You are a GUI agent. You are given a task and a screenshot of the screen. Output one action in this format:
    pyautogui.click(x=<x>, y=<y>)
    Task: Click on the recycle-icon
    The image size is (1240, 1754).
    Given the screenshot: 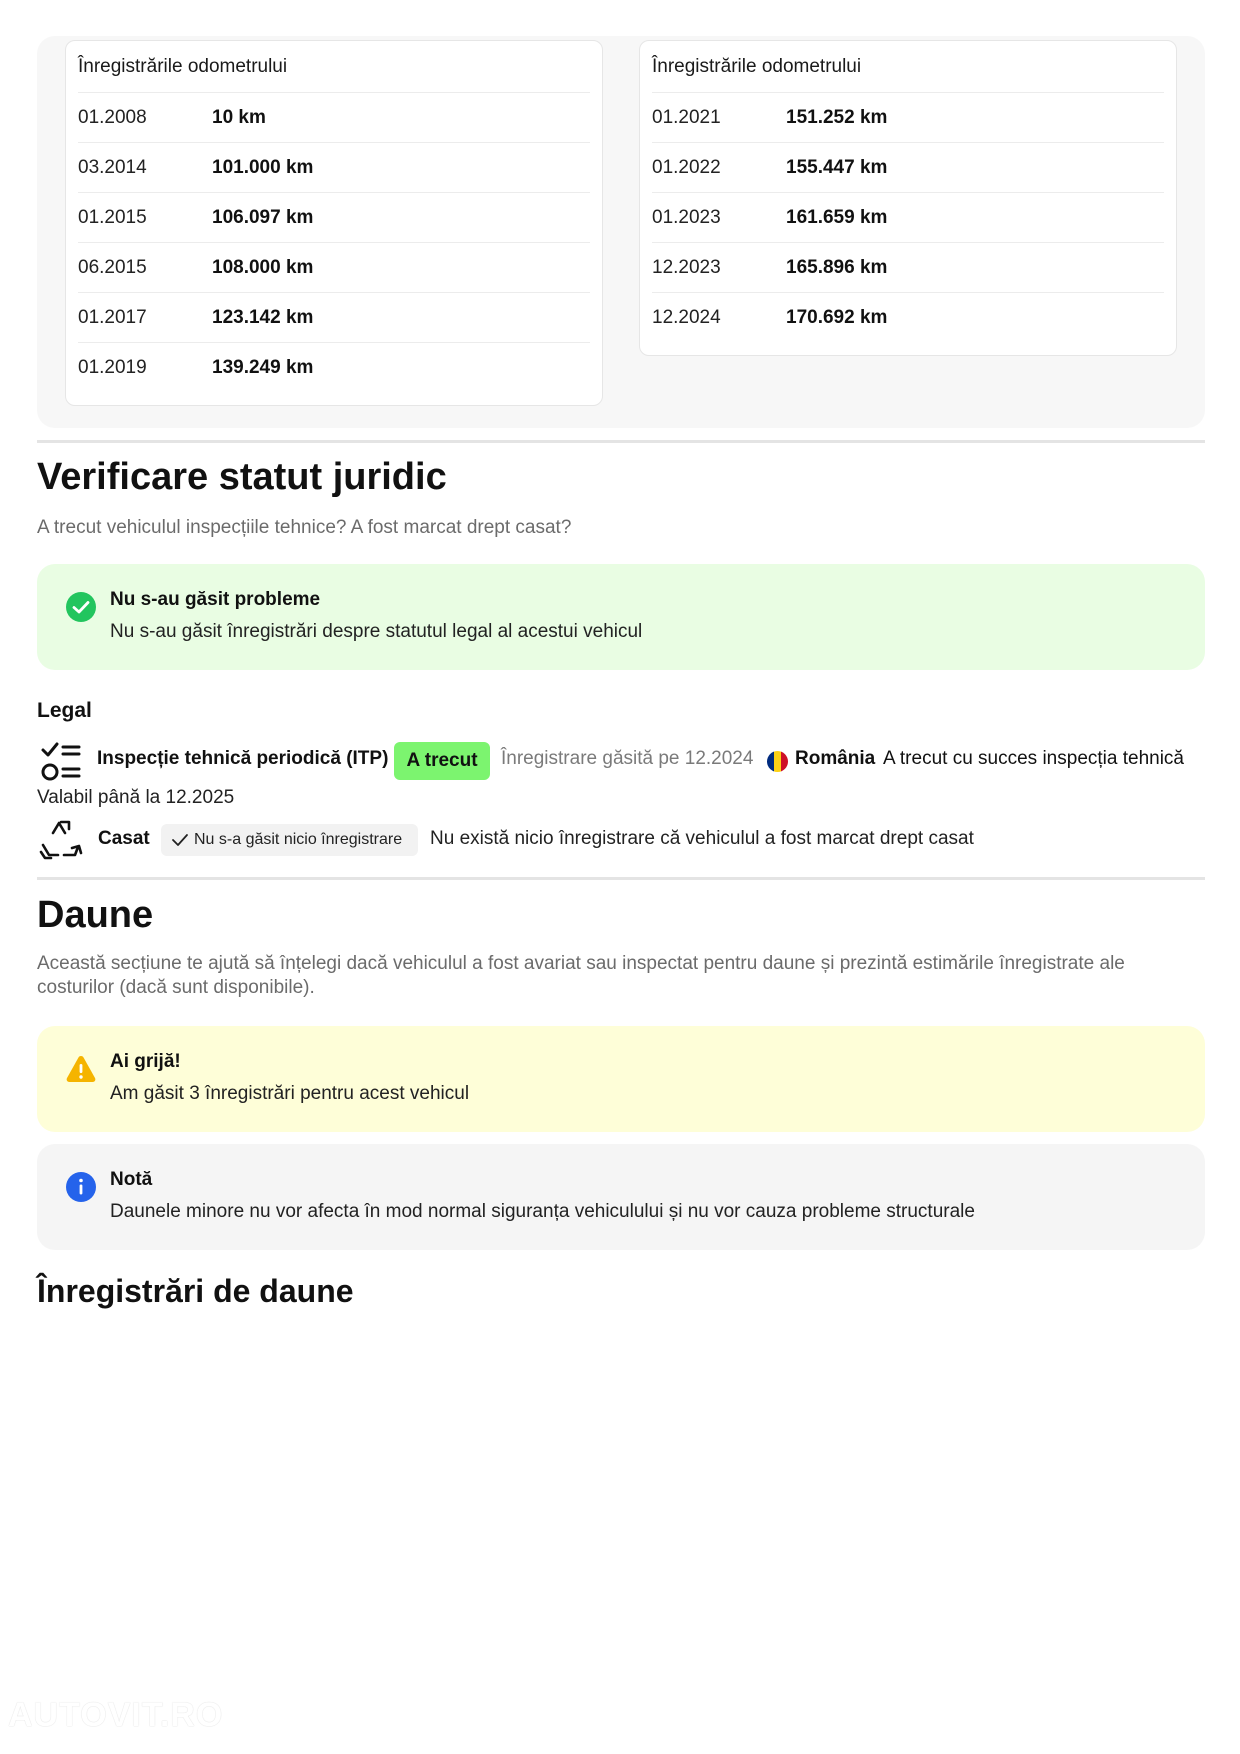 What is the action you would take?
    pyautogui.click(x=61, y=840)
    